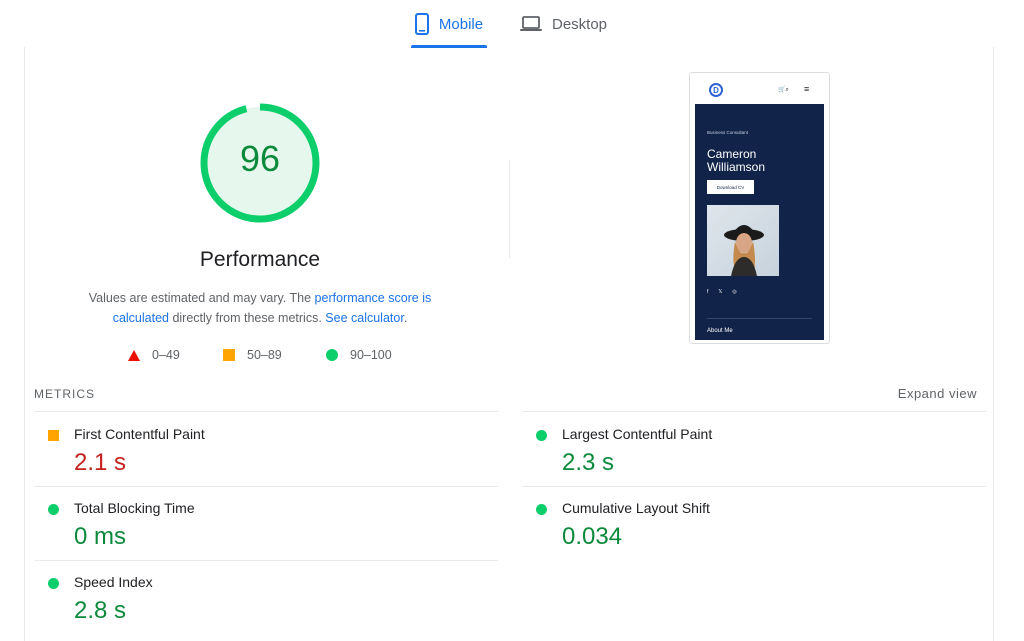  I want to click on metric-value: 2.8 s, so click(100, 610).